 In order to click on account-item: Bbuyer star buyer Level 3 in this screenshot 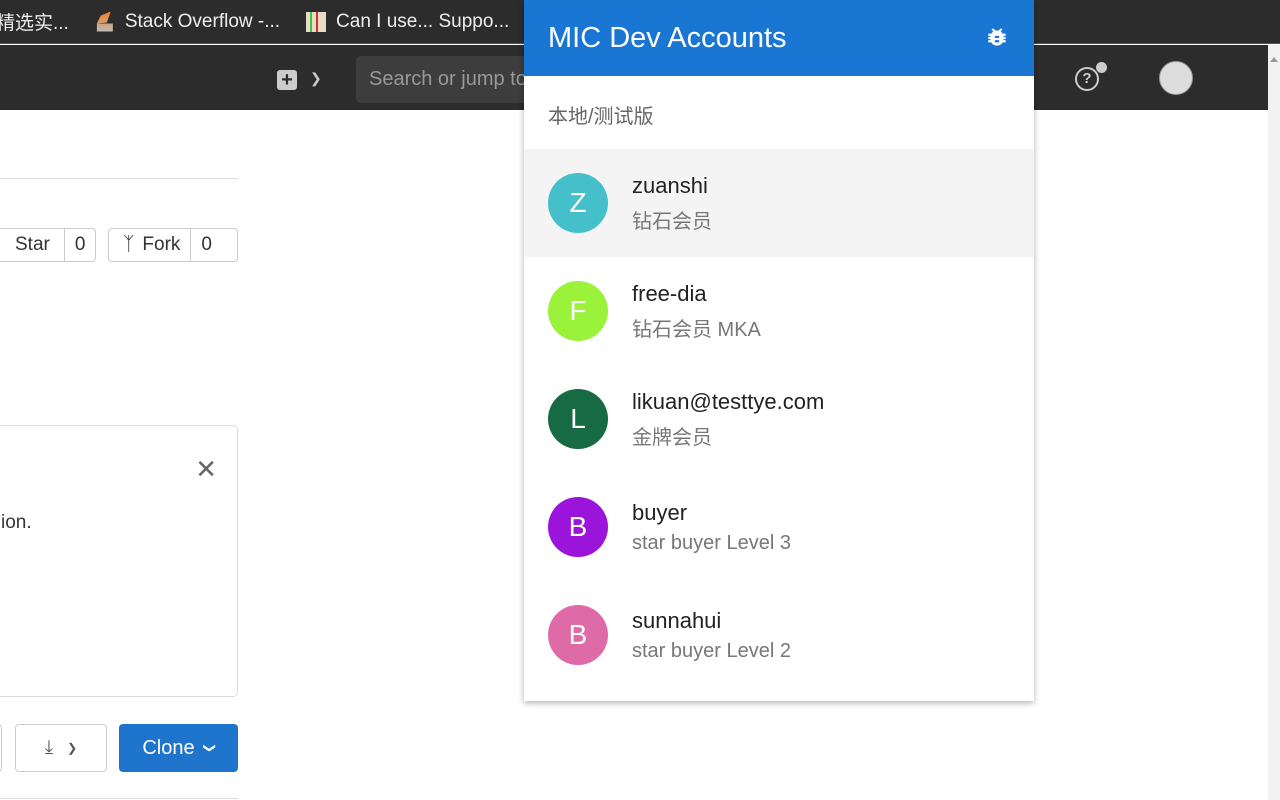, I will do `click(779, 527)`.